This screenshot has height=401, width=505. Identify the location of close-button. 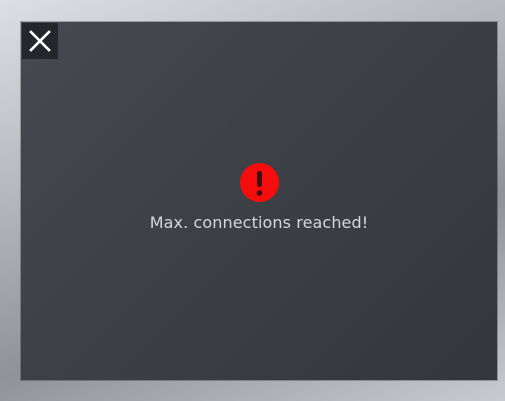
(40, 41).